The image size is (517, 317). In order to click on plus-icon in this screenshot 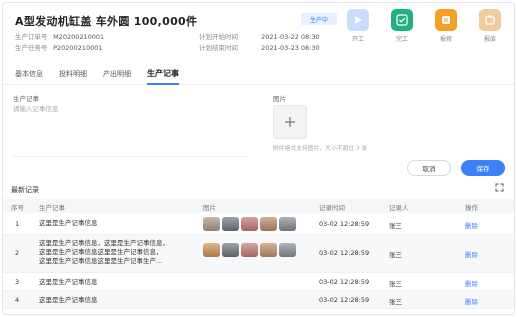, I will do `click(290, 122)`.